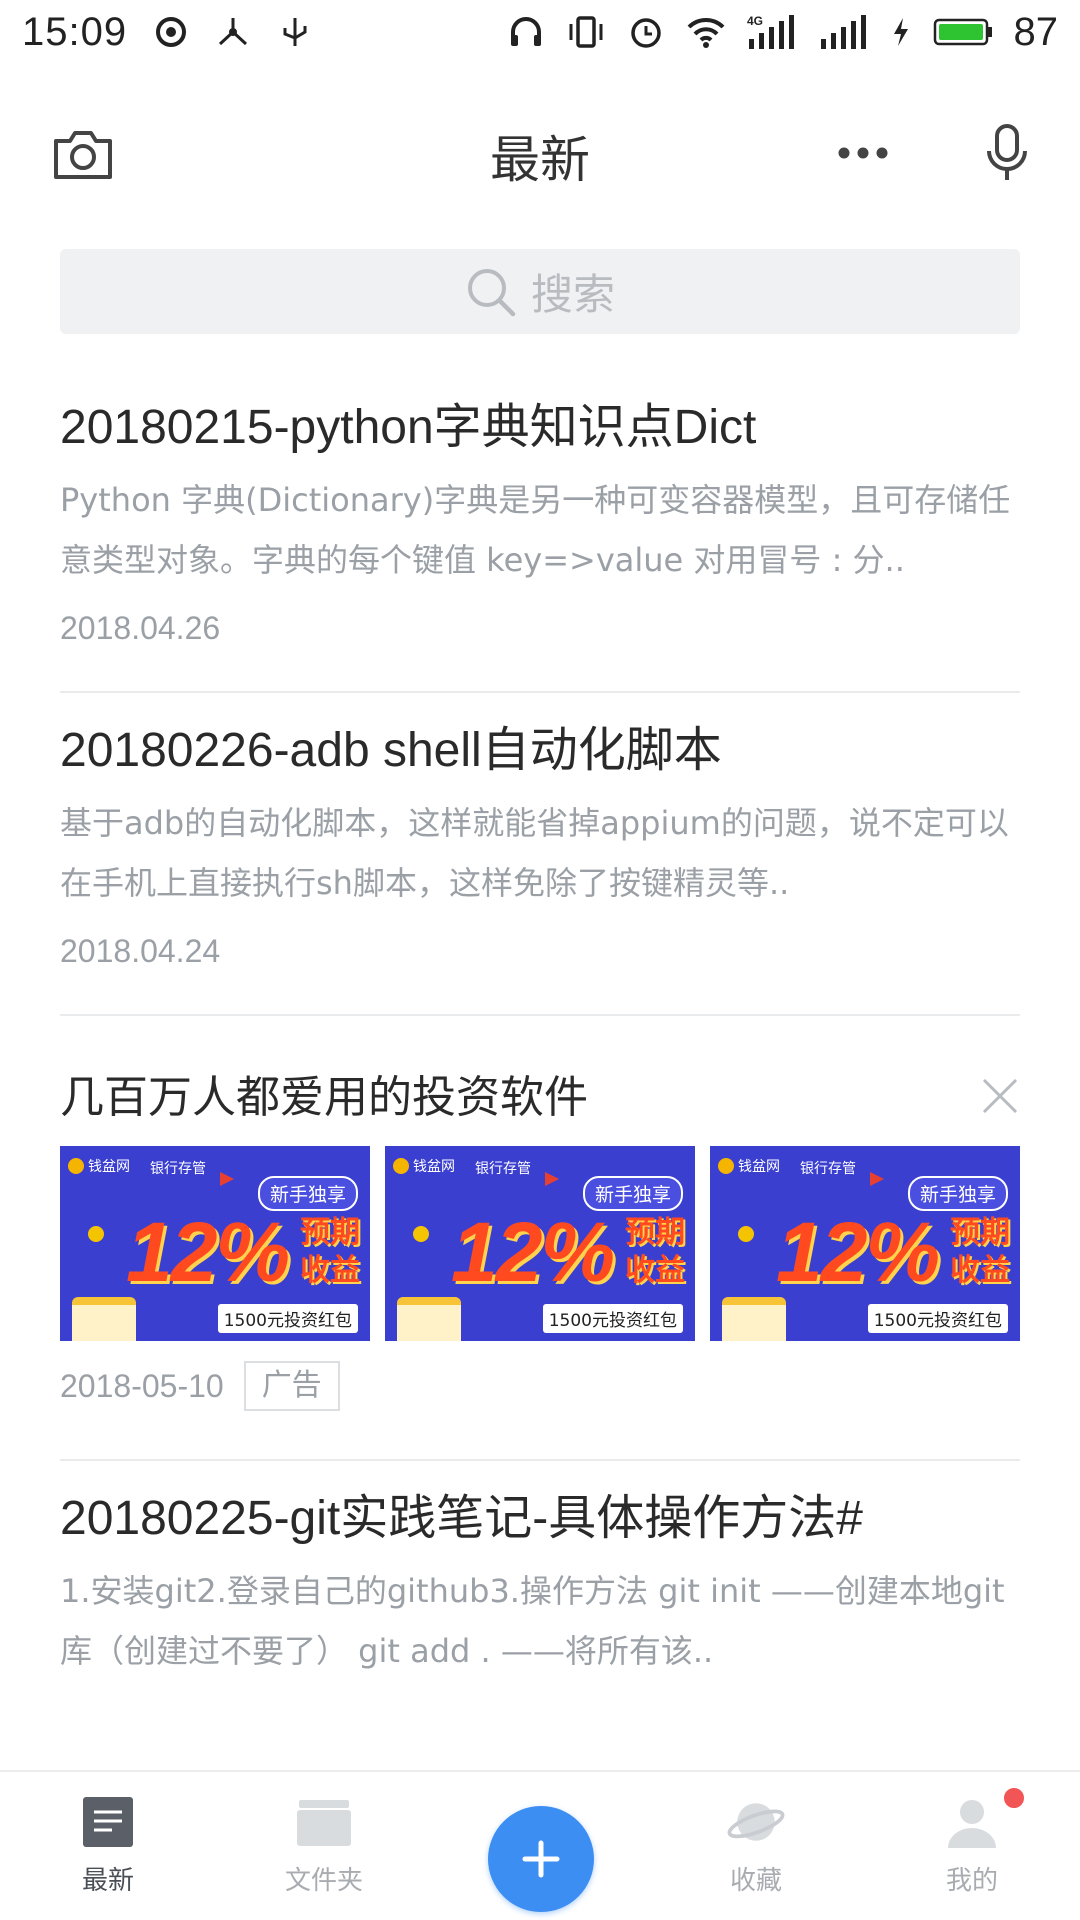 Image resolution: width=1080 pixels, height=1920 pixels. Describe the element at coordinates (972, 1822) in the screenshot. I see `profile-icon` at that location.